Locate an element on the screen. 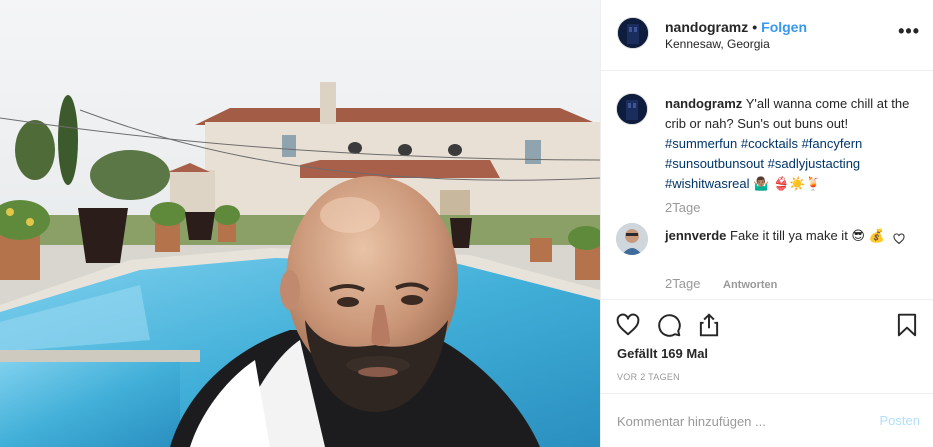 This screenshot has width=933, height=447. add-comment-bar: Posten is located at coordinates (767, 420).